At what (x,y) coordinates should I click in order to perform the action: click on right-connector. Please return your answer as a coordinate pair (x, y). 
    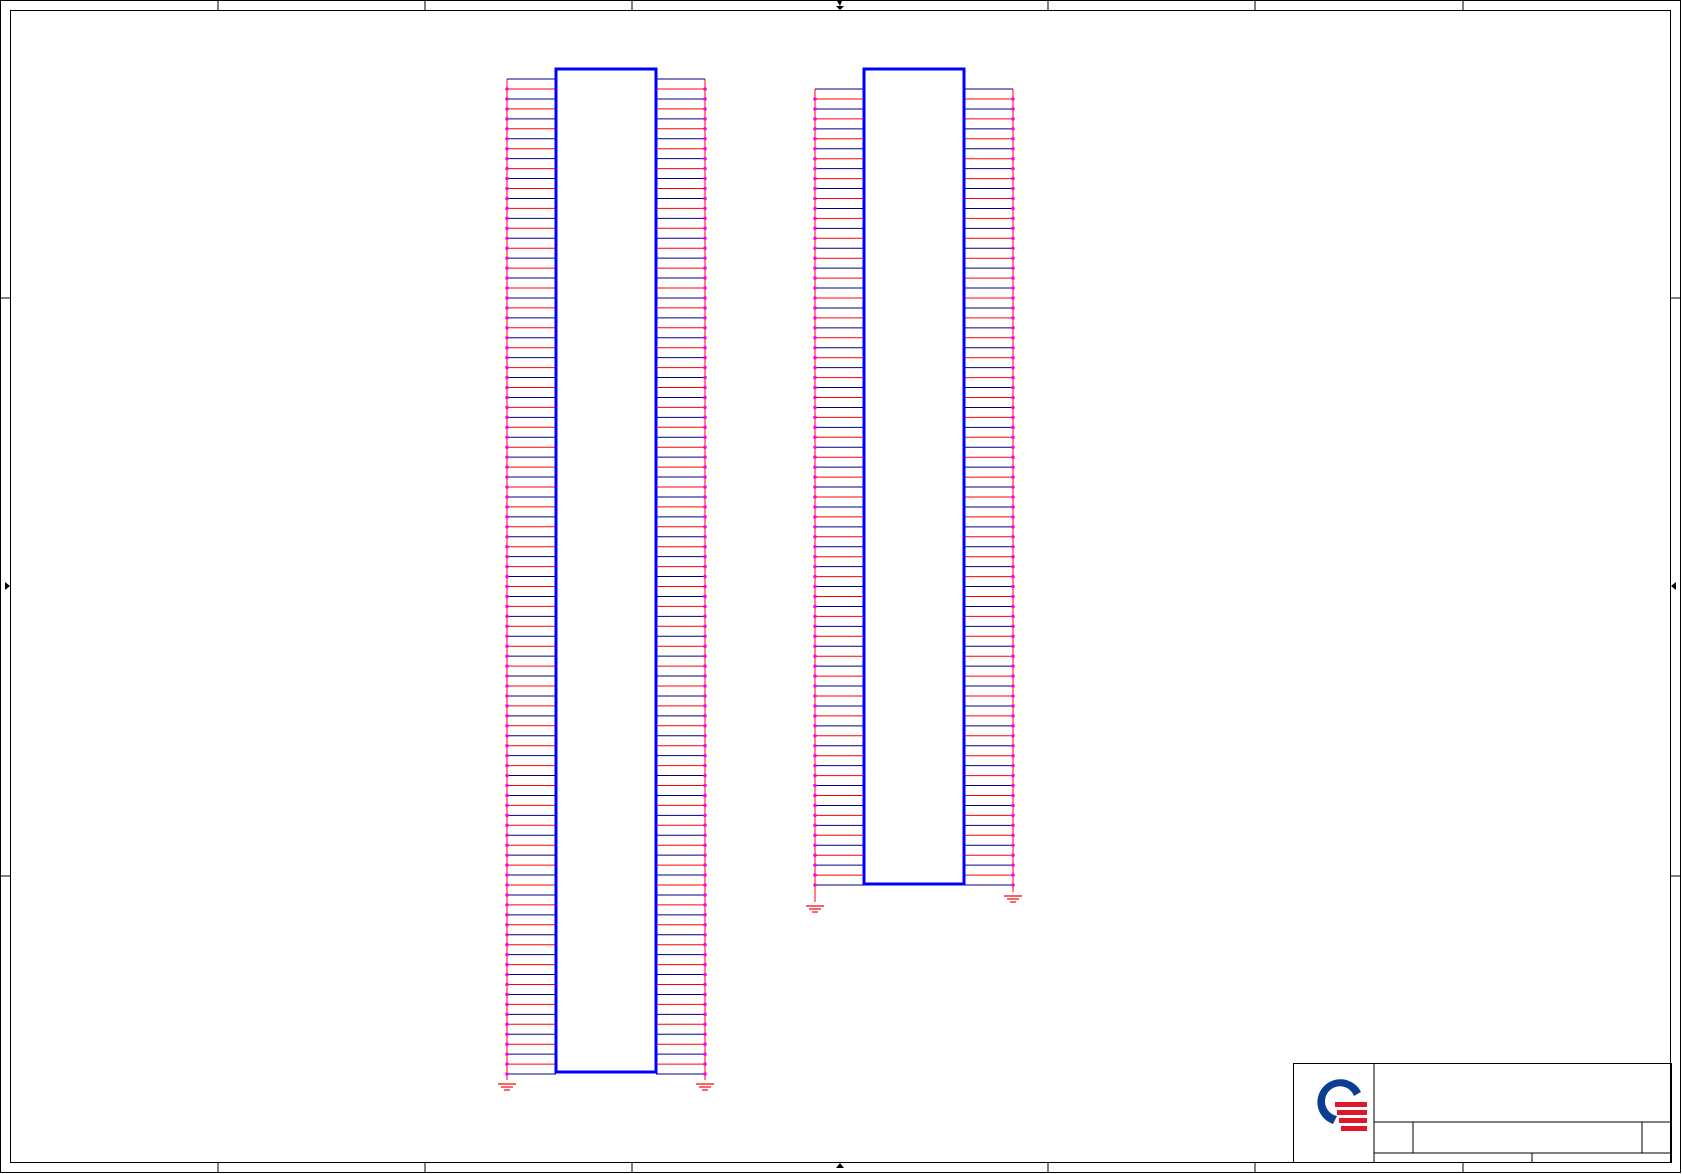
    Looking at the image, I should click on (914, 490).